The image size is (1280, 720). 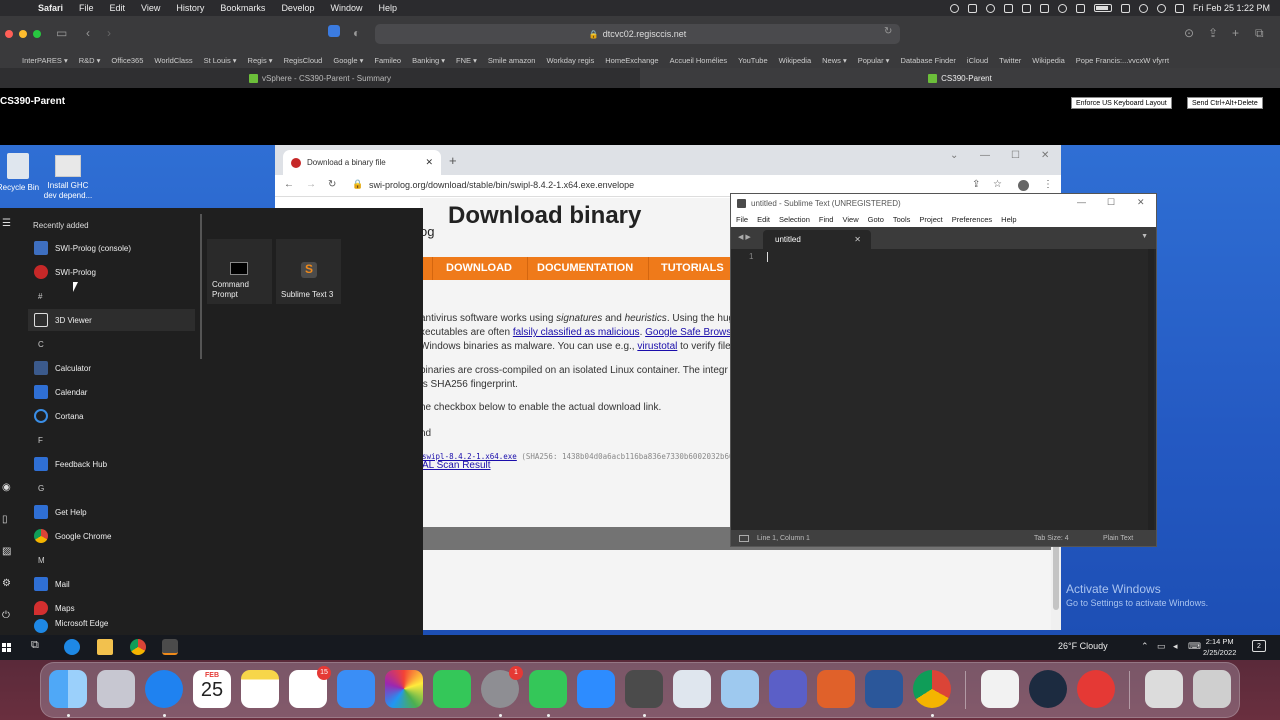 What do you see at coordinates (744, 237) in the screenshot?
I see `tab-scroll-arrows-icon: ◀ ▶` at bounding box center [744, 237].